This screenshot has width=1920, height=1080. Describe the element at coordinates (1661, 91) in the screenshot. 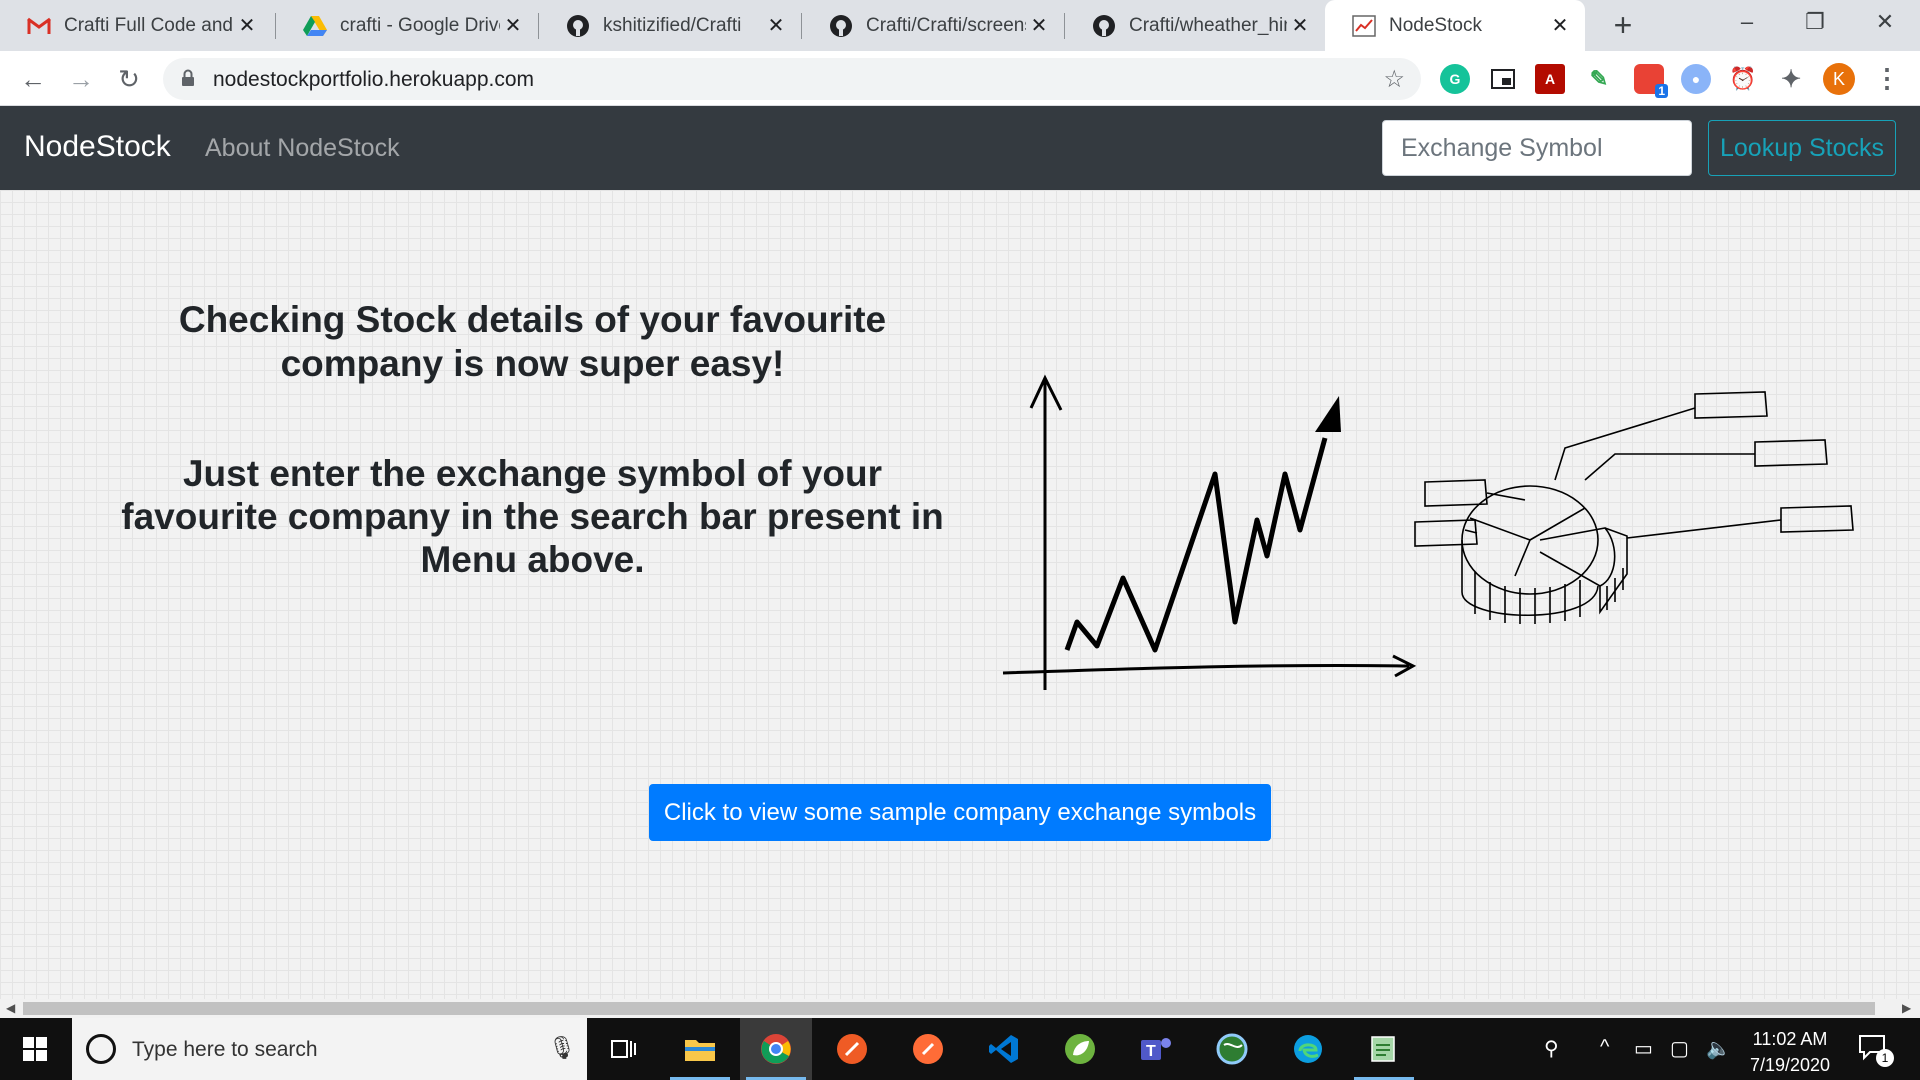

I see `extension-badge-count: 1` at that location.